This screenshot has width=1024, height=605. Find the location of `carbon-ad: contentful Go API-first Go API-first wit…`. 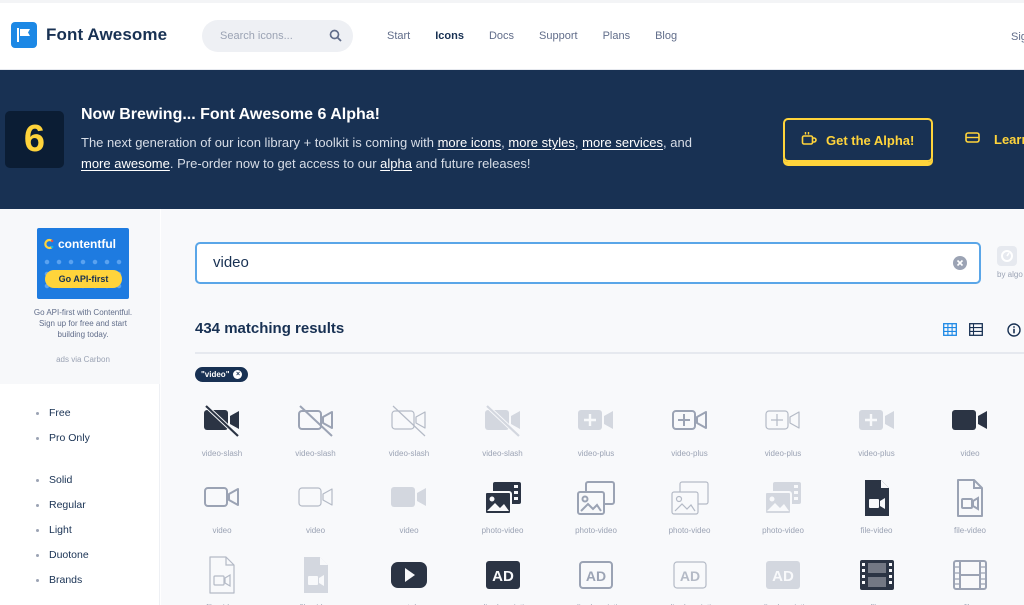

carbon-ad: contentful Go API-first Go API-first wit… is located at coordinates (80, 296).